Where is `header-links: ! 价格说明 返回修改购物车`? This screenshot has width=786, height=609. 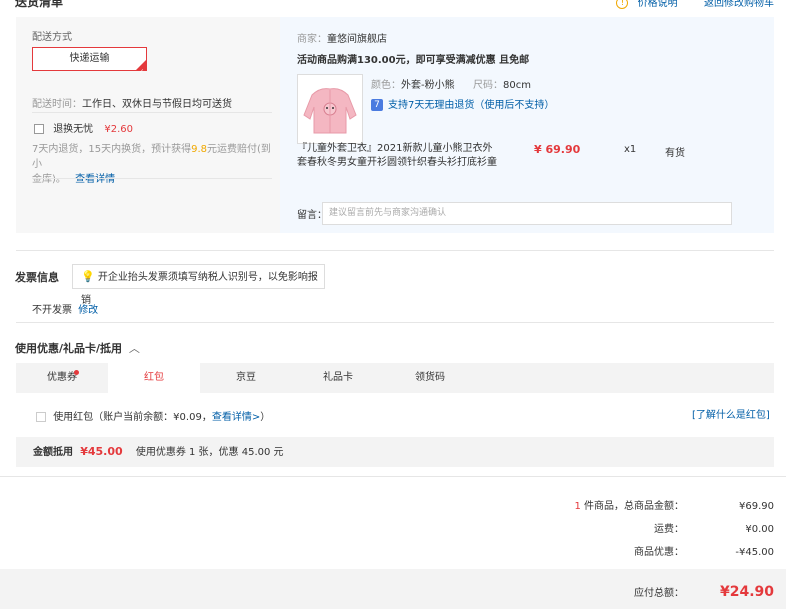
header-links: ! 价格说明 返回修改购物车 is located at coordinates (695, 4).